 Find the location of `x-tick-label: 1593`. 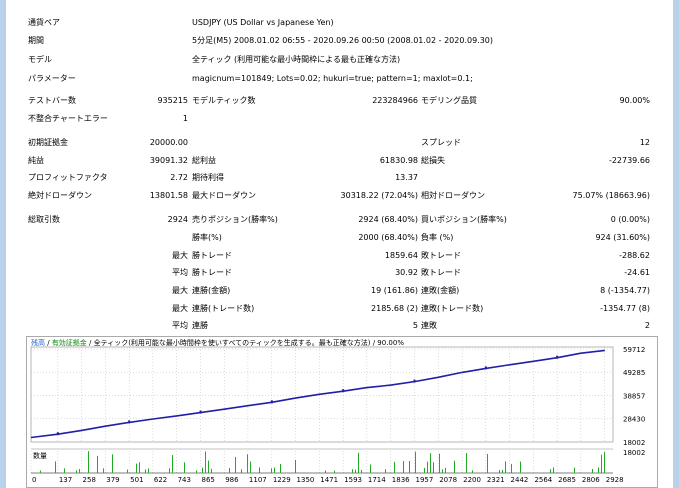

x-tick-label: 1593 is located at coordinates (353, 480).